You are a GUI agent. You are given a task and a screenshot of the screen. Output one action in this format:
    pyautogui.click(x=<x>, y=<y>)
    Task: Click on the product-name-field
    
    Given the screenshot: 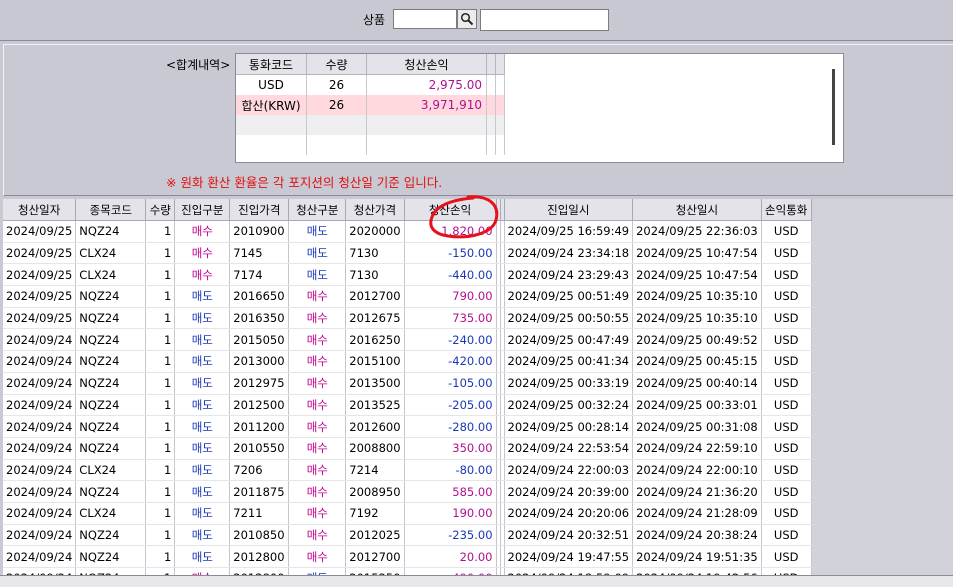 What is the action you would take?
    pyautogui.click(x=544, y=20)
    